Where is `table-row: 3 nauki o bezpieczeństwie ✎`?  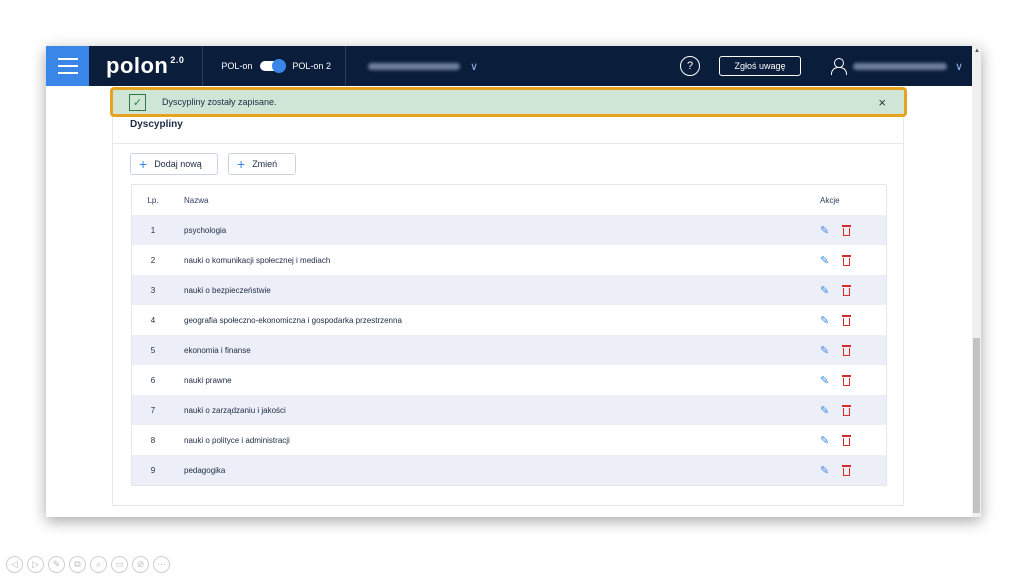 table-row: 3 nauki o bezpieczeństwie ✎ is located at coordinates (509, 290).